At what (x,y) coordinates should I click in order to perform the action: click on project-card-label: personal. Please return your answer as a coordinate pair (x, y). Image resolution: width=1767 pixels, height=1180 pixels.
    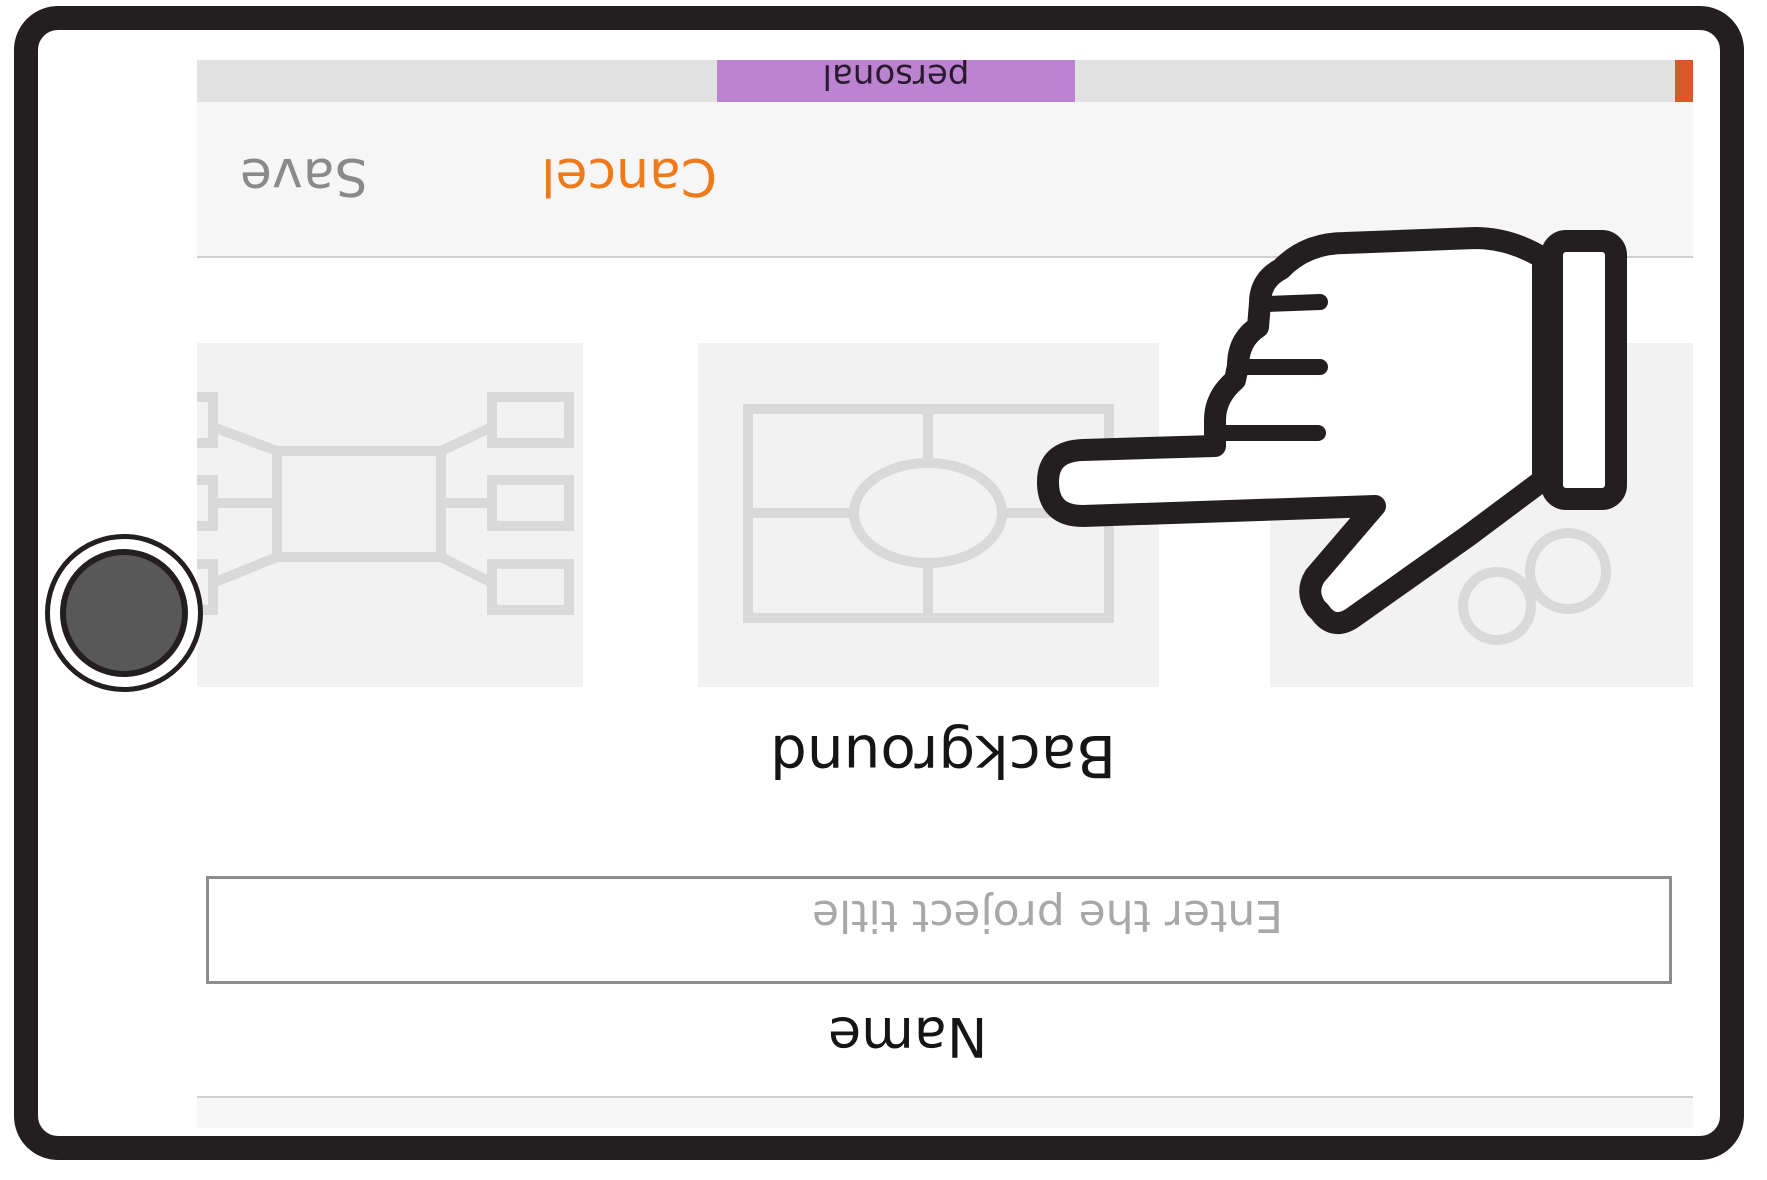
    Looking at the image, I should click on (896, 78).